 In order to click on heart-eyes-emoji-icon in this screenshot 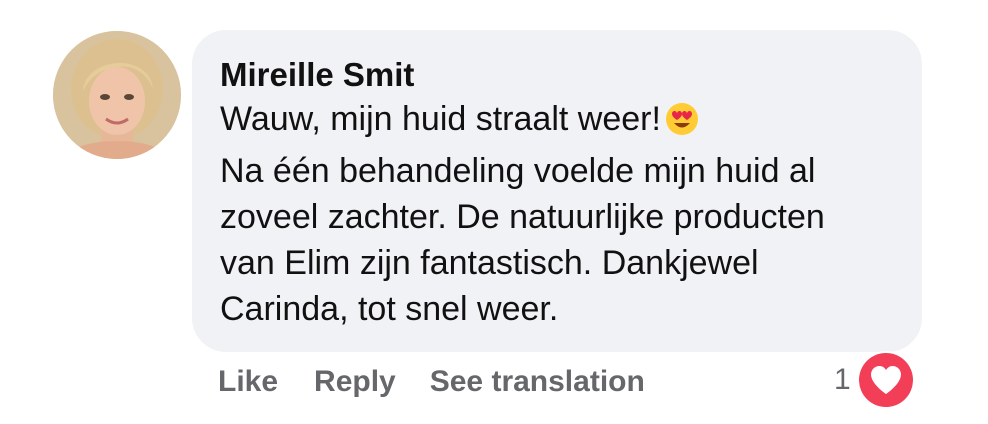, I will do `click(682, 125)`.